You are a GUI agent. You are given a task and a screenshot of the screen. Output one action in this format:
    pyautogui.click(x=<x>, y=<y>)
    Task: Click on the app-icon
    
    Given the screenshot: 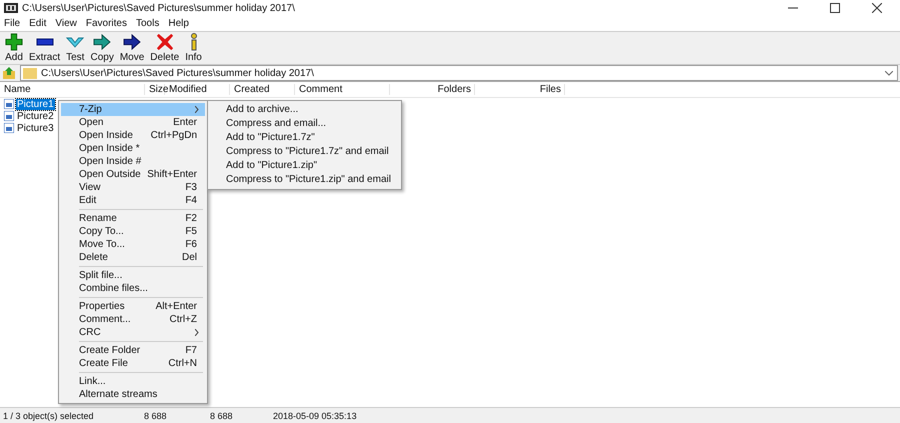 What is the action you would take?
    pyautogui.click(x=11, y=8)
    